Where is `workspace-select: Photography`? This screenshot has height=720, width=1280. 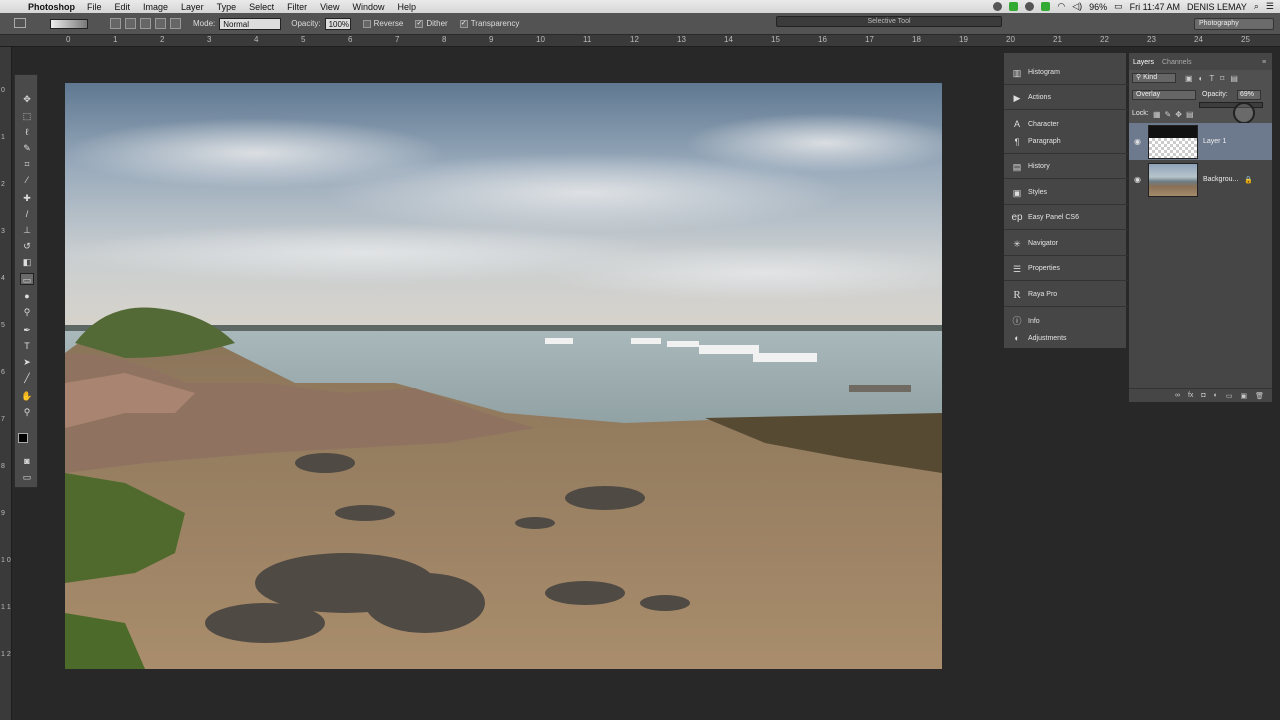 workspace-select: Photography is located at coordinates (1234, 24).